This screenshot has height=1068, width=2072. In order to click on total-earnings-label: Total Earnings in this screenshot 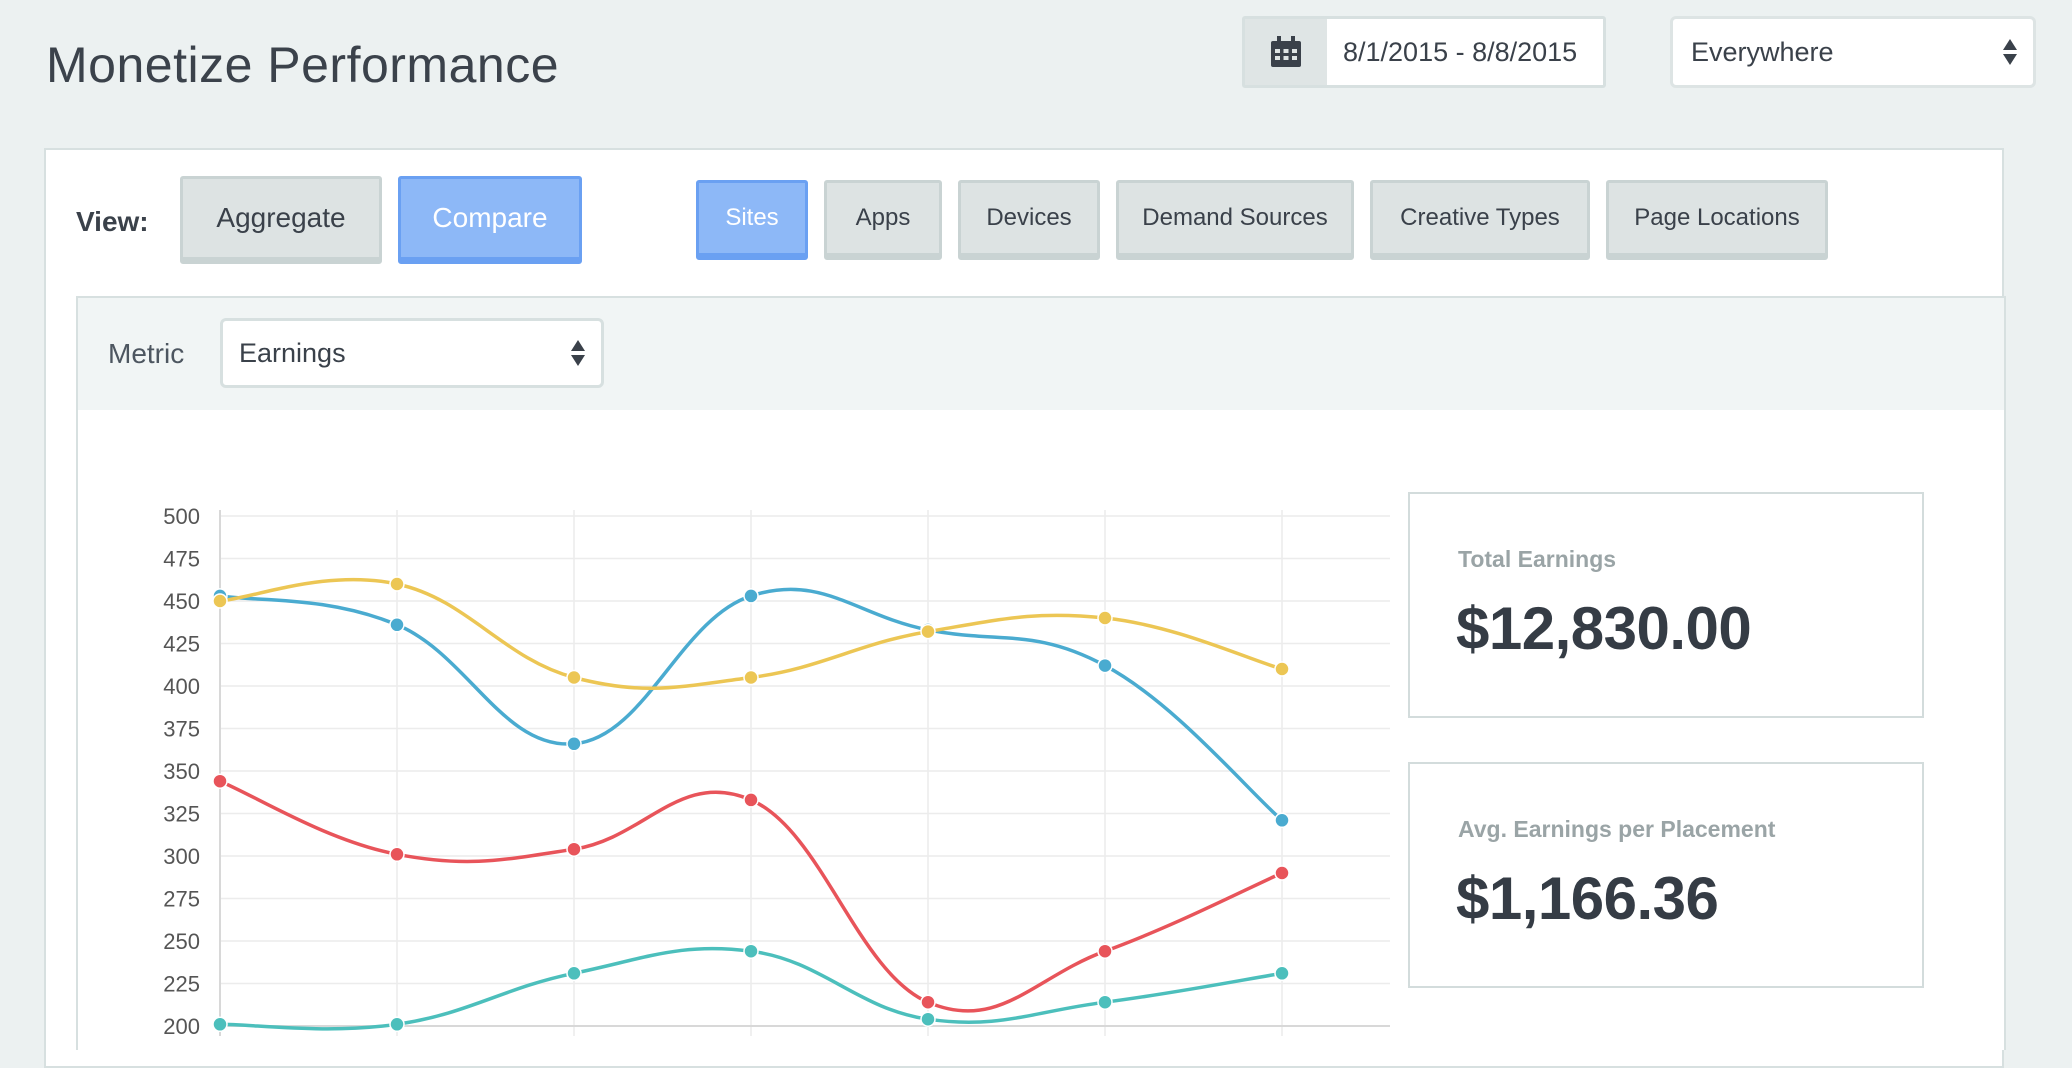, I will do `click(1537, 559)`.